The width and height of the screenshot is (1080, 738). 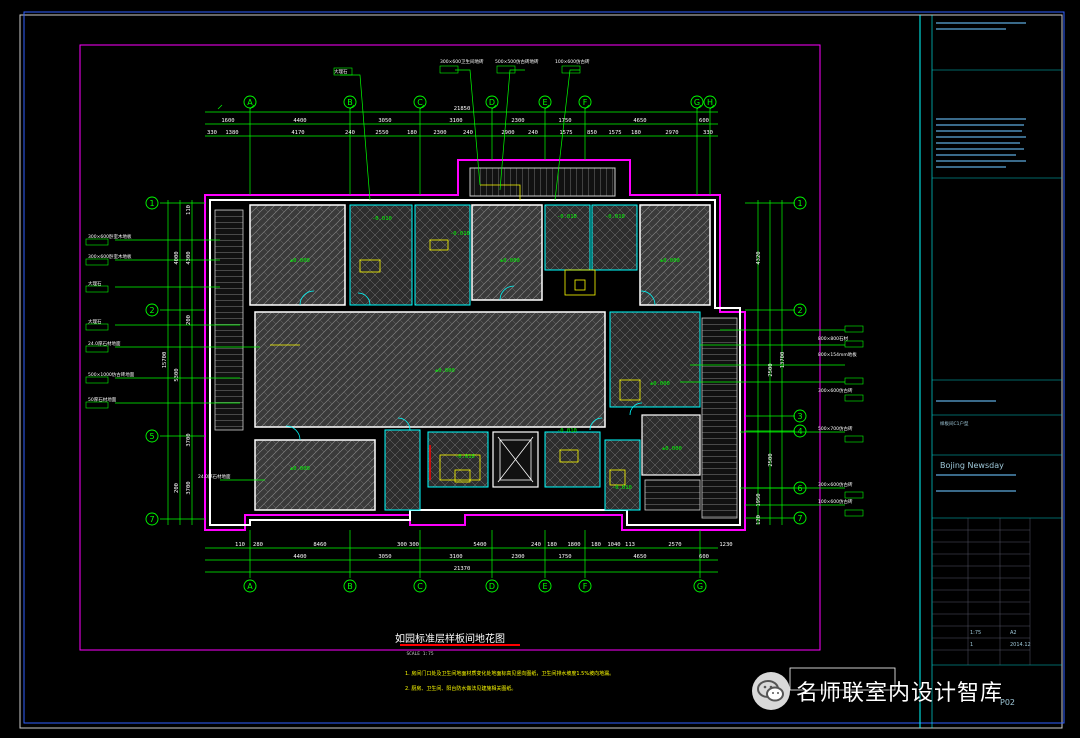 I want to click on watermark: 名师联室内设计智库, so click(x=877, y=691).